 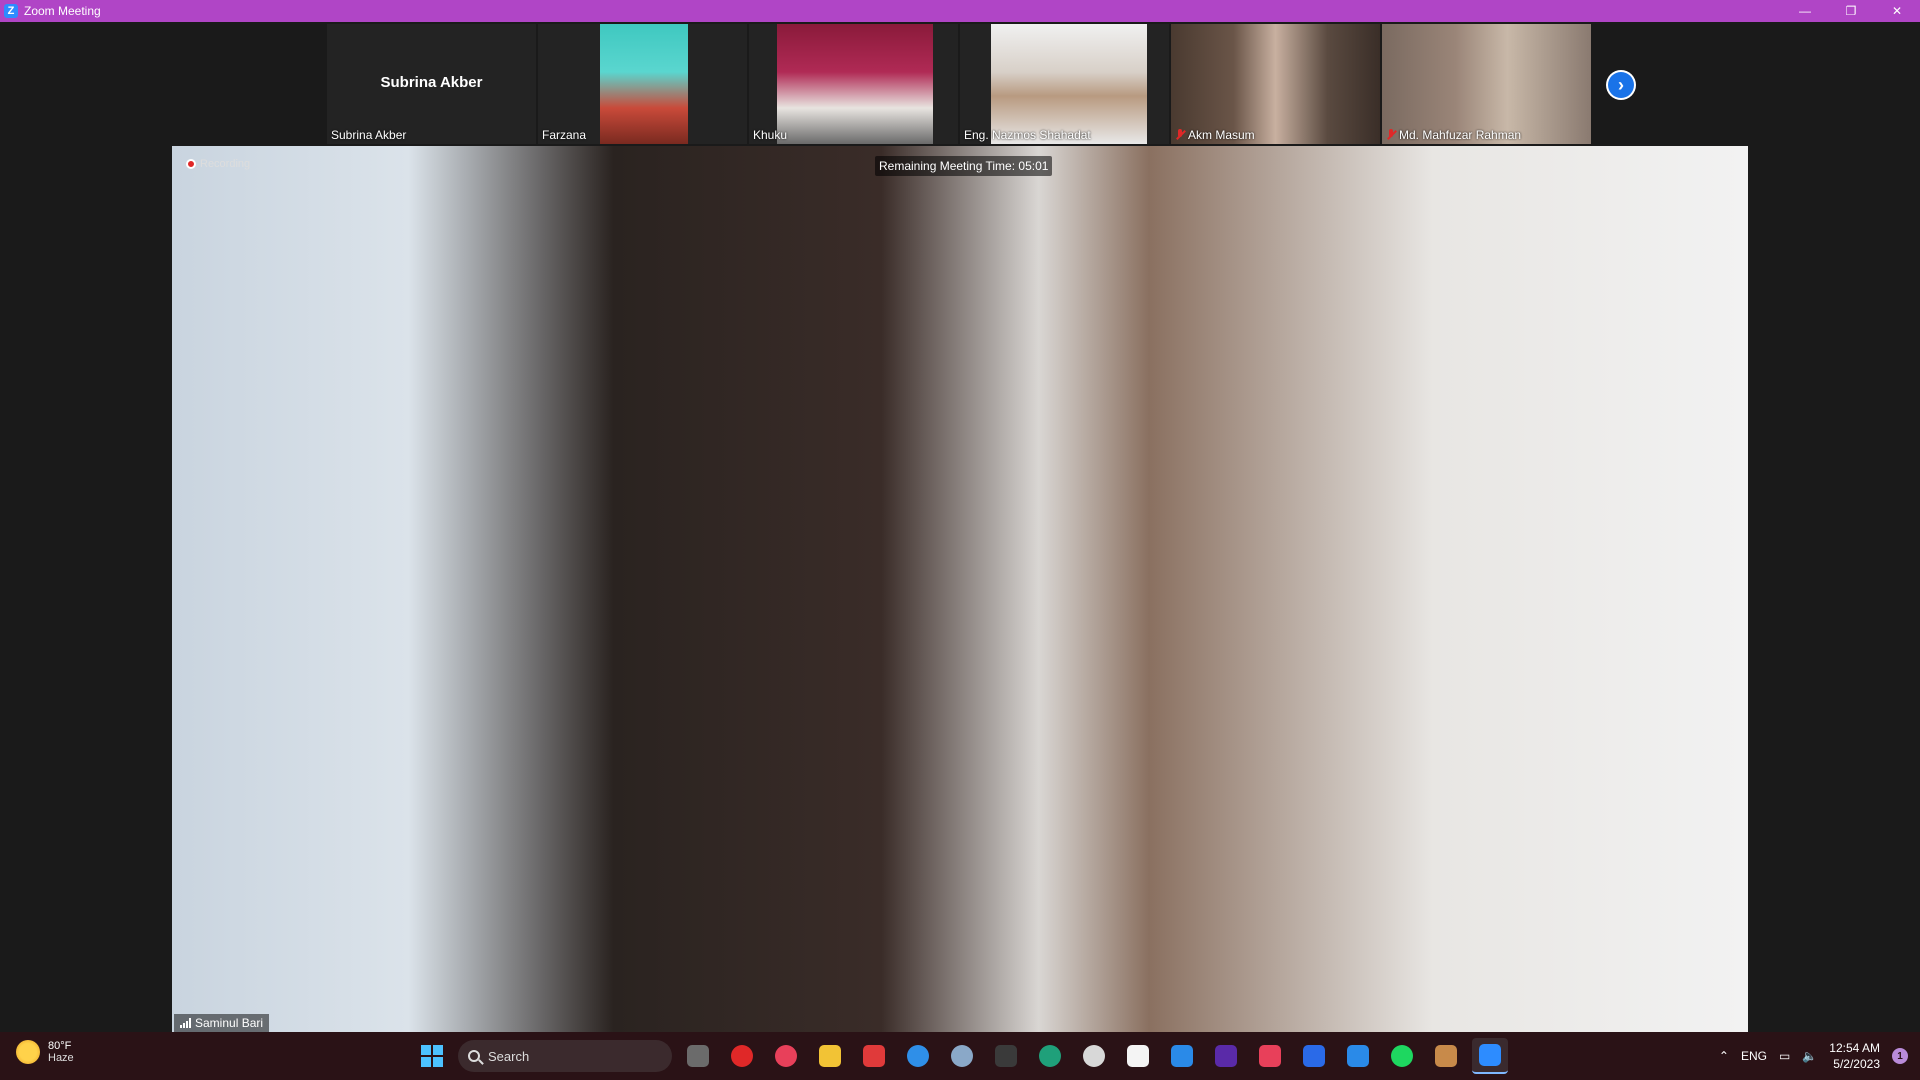 I want to click on folder-icon, so click(x=830, y=1056).